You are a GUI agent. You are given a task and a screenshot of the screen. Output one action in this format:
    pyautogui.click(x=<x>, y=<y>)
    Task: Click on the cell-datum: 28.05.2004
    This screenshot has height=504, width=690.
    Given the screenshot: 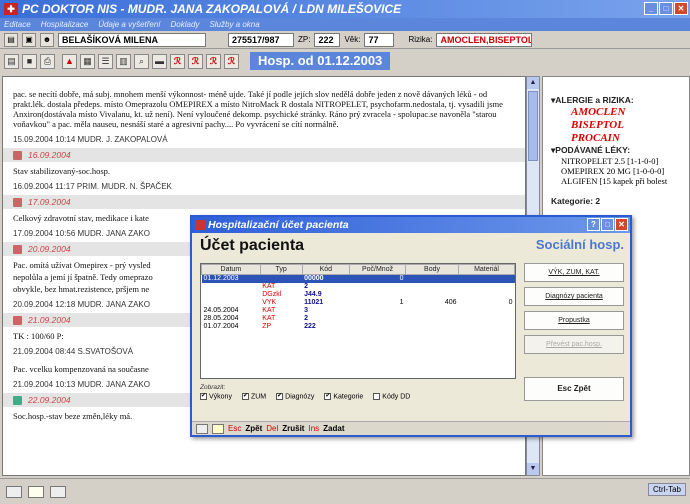 What is the action you would take?
    pyautogui.click(x=221, y=318)
    